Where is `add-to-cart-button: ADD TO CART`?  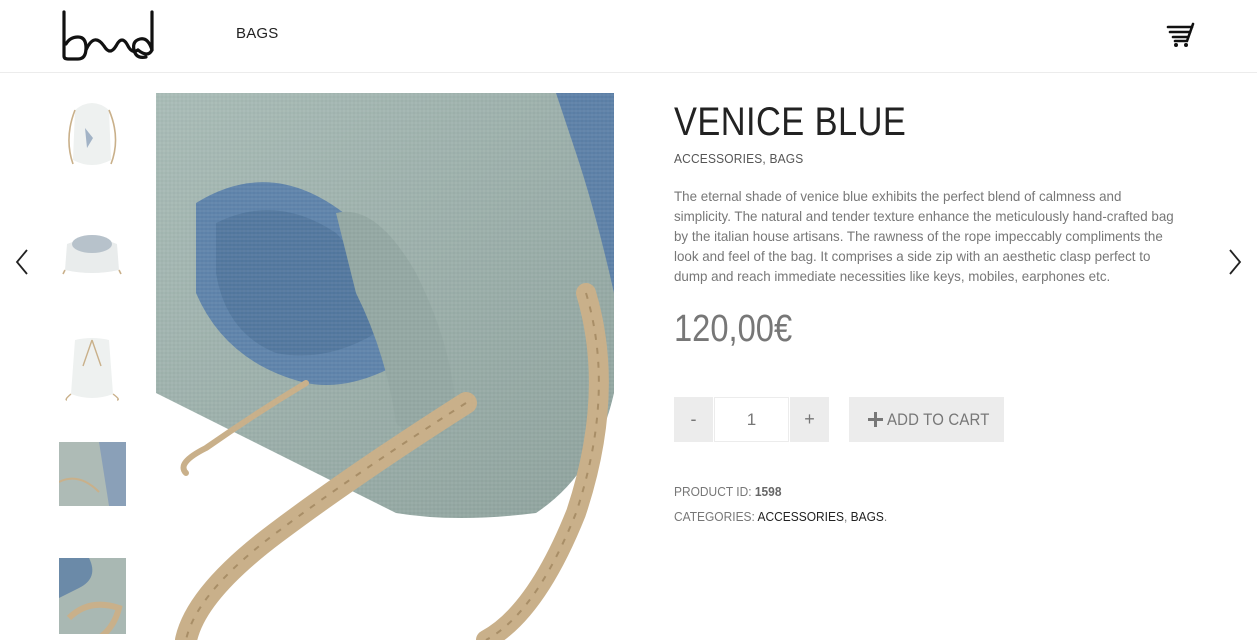 add-to-cart-button: ADD TO CART is located at coordinates (926, 419).